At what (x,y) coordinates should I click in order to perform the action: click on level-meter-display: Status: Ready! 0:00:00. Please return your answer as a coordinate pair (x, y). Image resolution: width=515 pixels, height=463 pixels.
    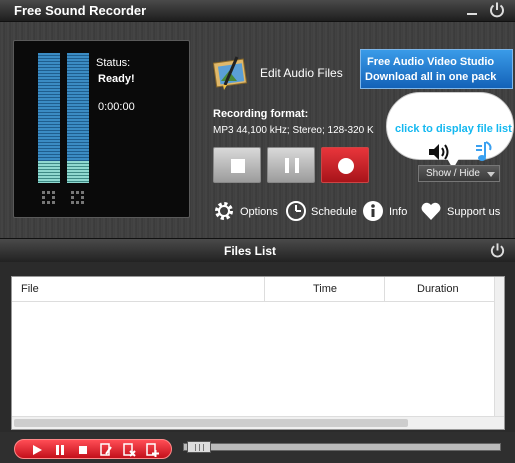
    Looking at the image, I should click on (101, 129).